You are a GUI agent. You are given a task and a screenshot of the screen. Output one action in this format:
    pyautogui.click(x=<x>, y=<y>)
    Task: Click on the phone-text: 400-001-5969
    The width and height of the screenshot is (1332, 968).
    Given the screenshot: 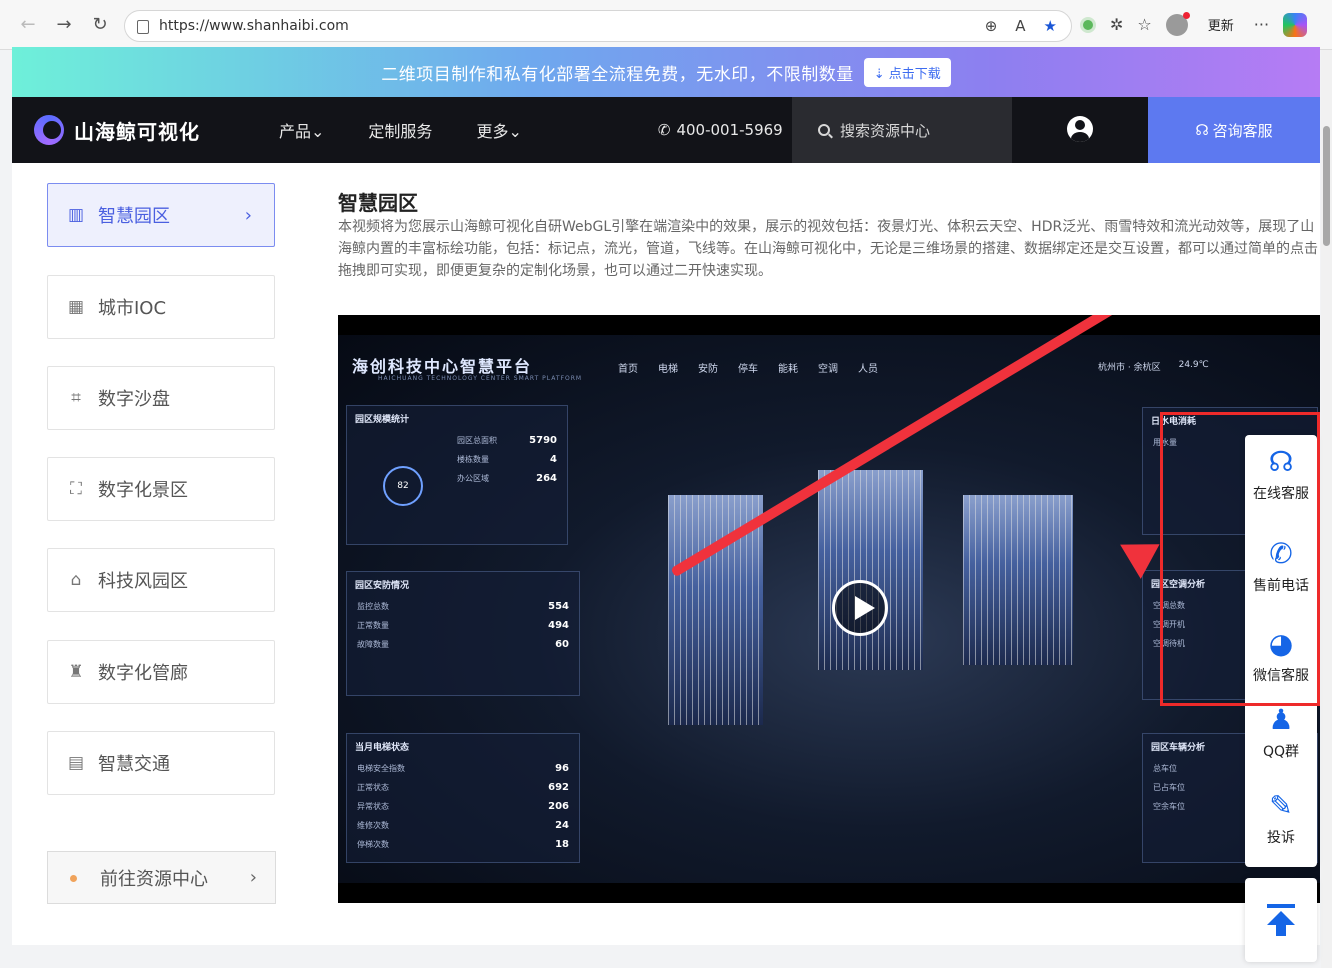 What is the action you would take?
    pyautogui.click(x=729, y=130)
    